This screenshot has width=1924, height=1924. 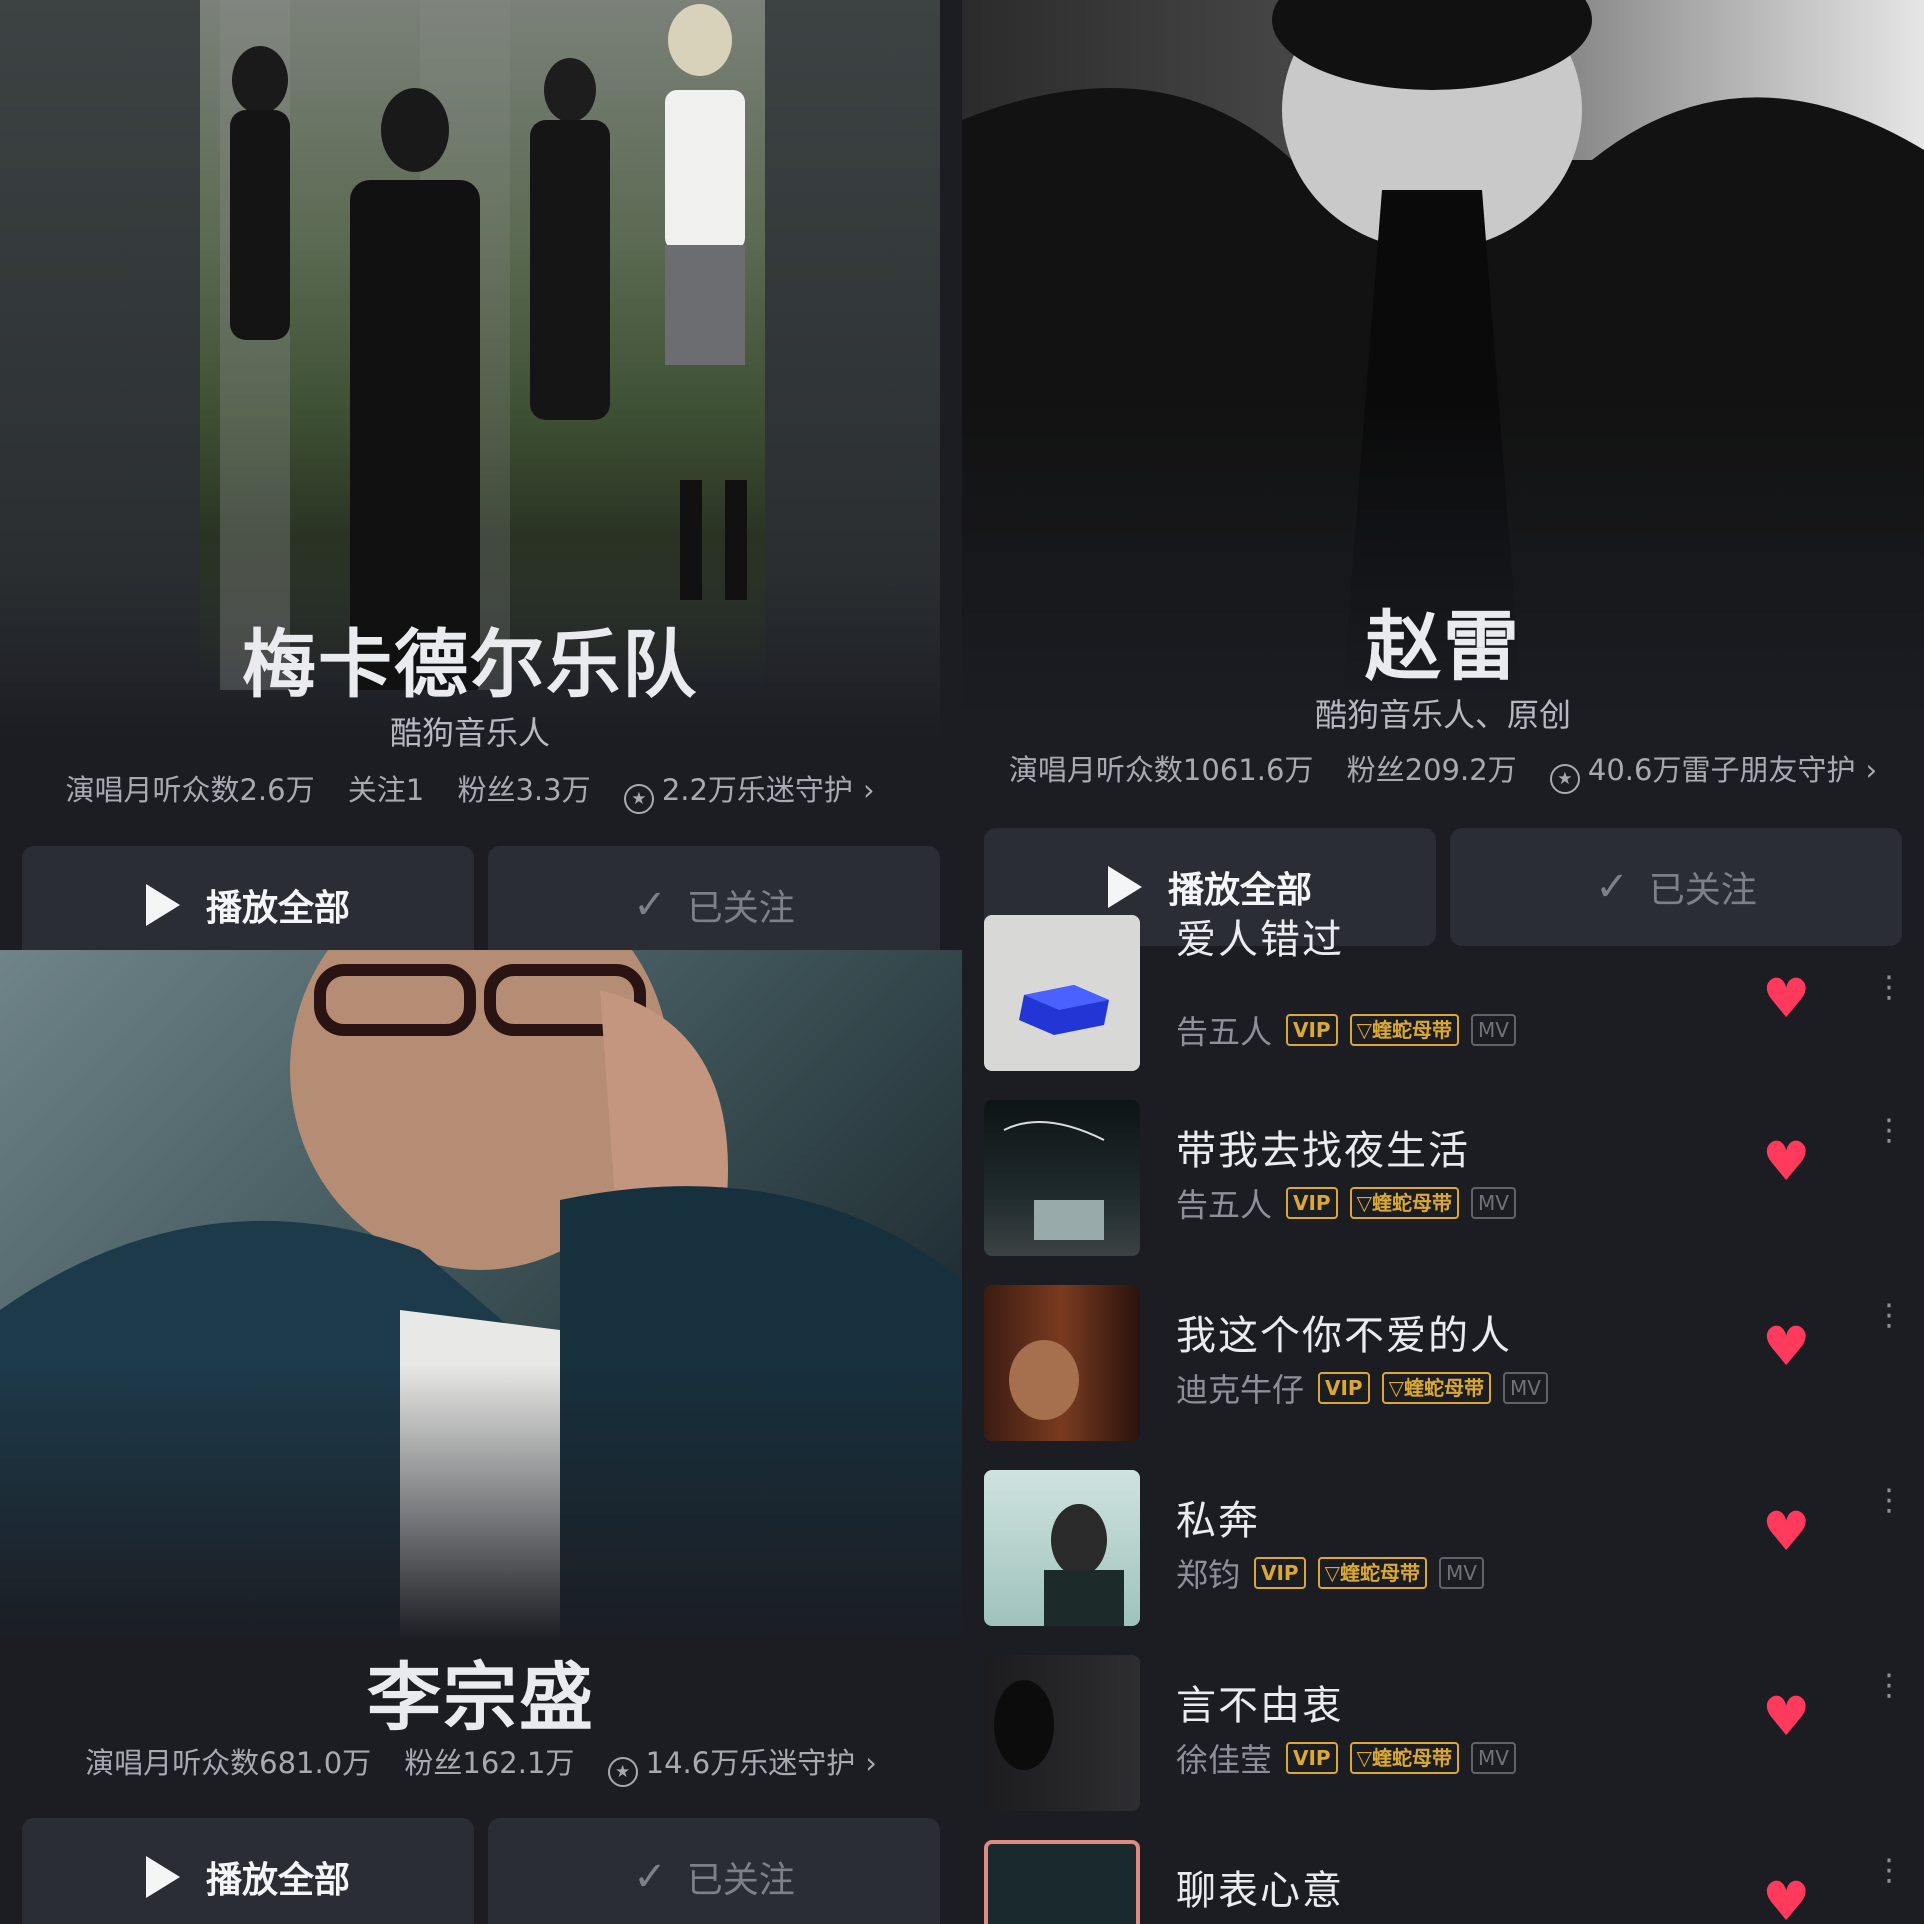 What do you see at coordinates (1449, 1882) in the screenshot?
I see `song-row: 聊表心意 ♥ ⋮` at bounding box center [1449, 1882].